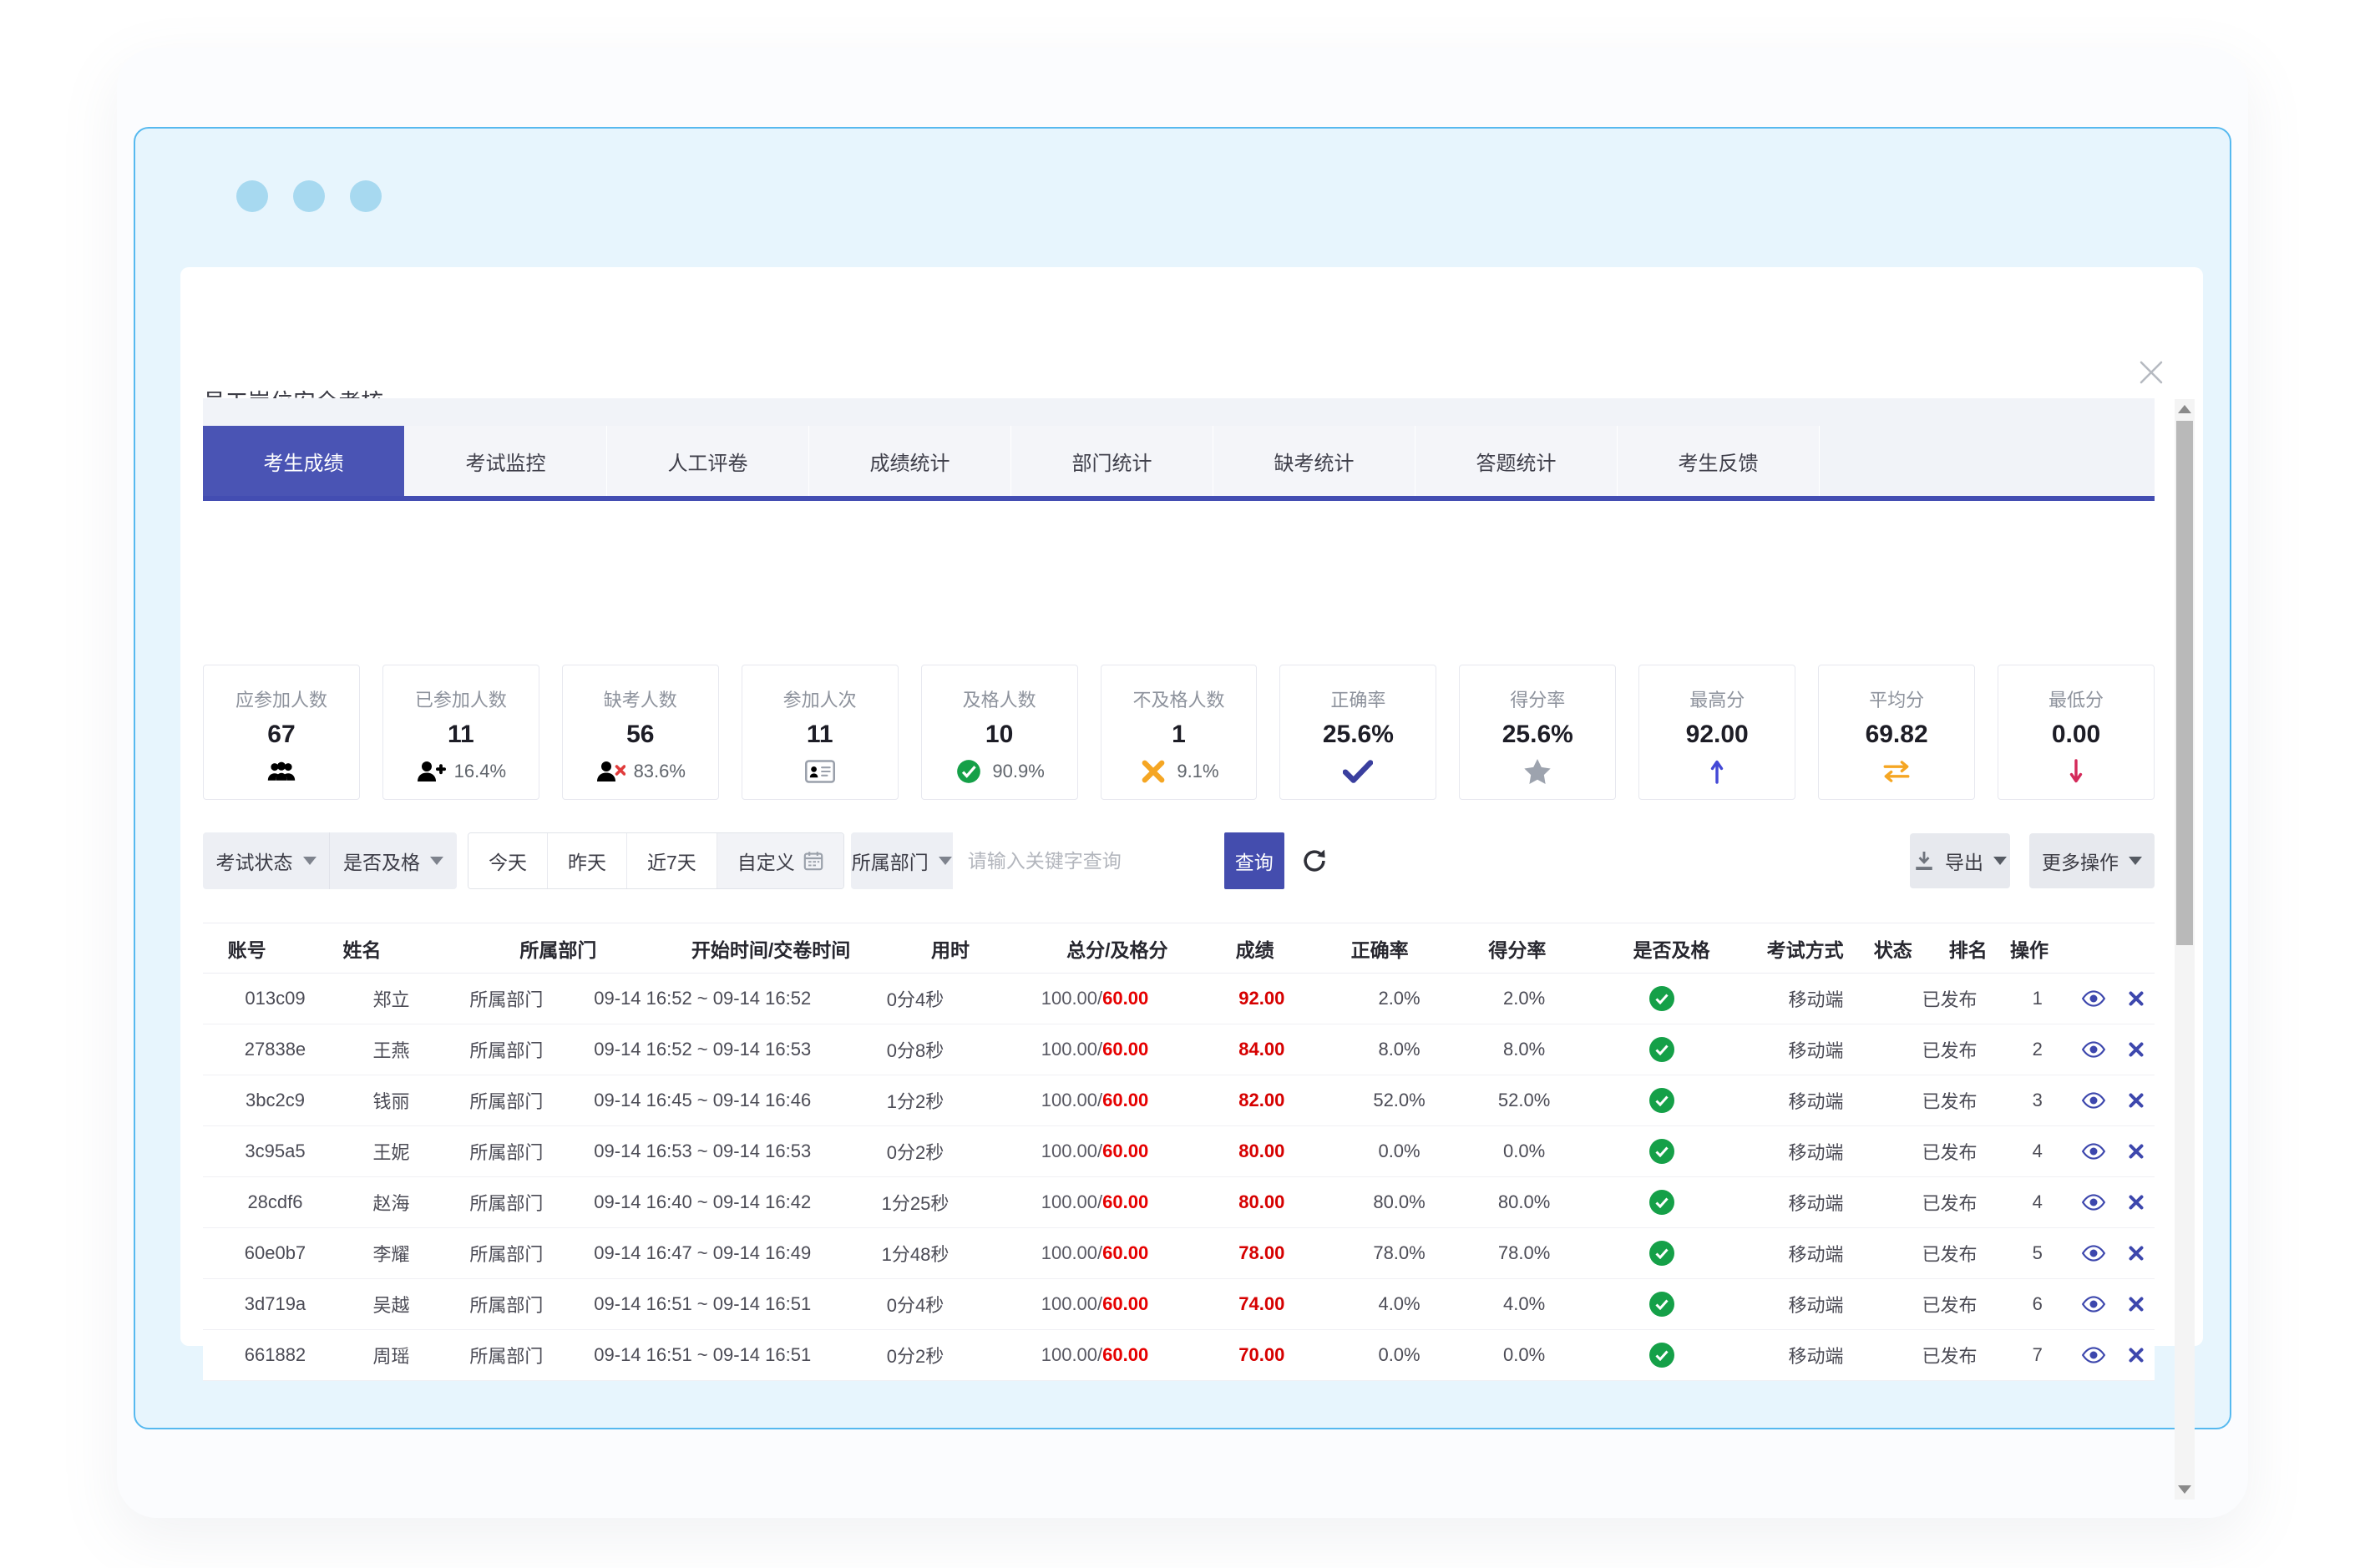  Describe the element at coordinates (1805, 949) in the screenshot. I see `column-header: 考试方式` at that location.